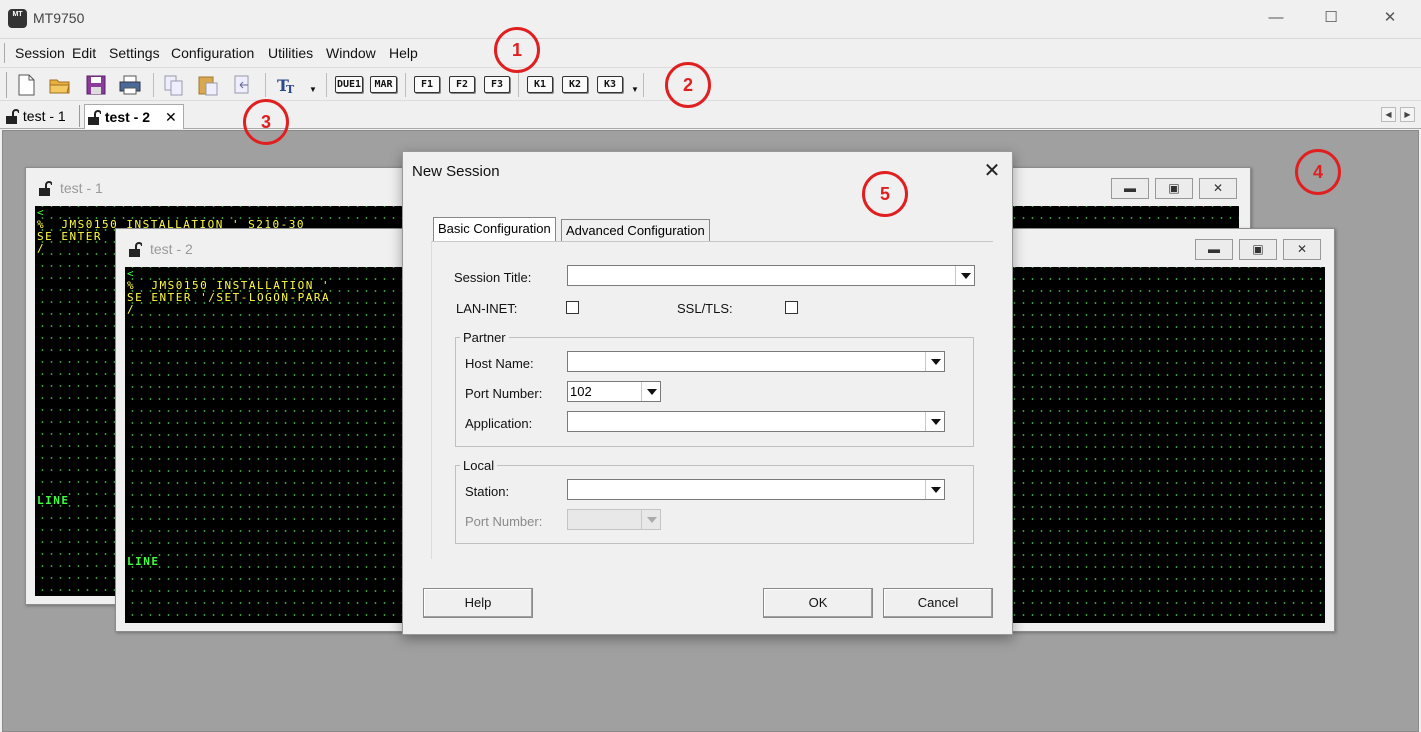 Image resolution: width=1421 pixels, height=732 pixels. Describe the element at coordinates (40, 53) in the screenshot. I see `menu-session: Session` at that location.